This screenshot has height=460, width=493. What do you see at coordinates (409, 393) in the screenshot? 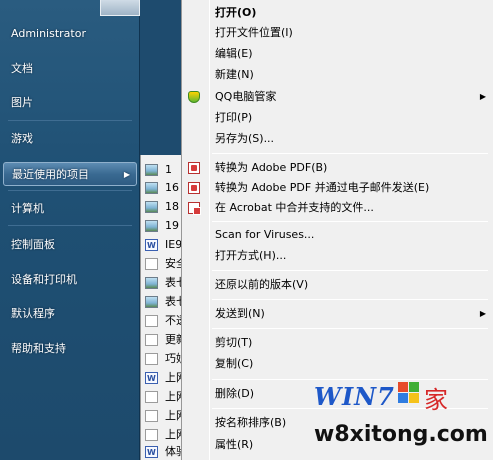
I see `windows-flag-icon` at bounding box center [409, 393].